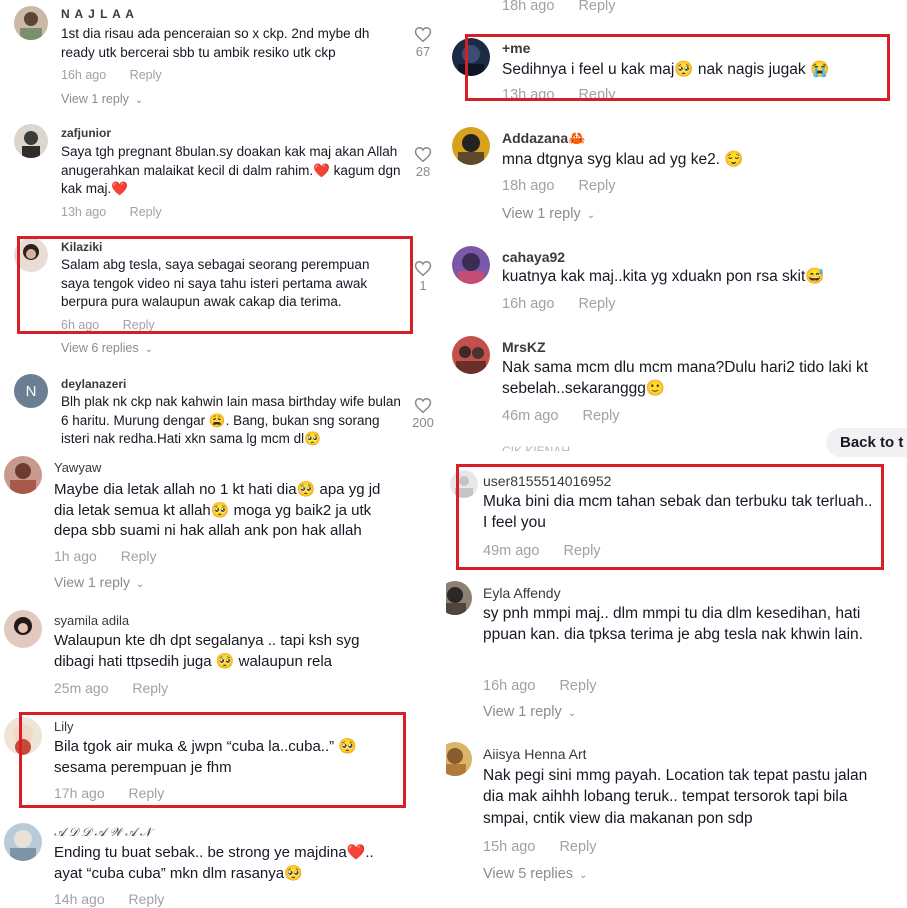 The height and width of the screenshot is (908, 907). I want to click on like-button: 28, so click(423, 162).